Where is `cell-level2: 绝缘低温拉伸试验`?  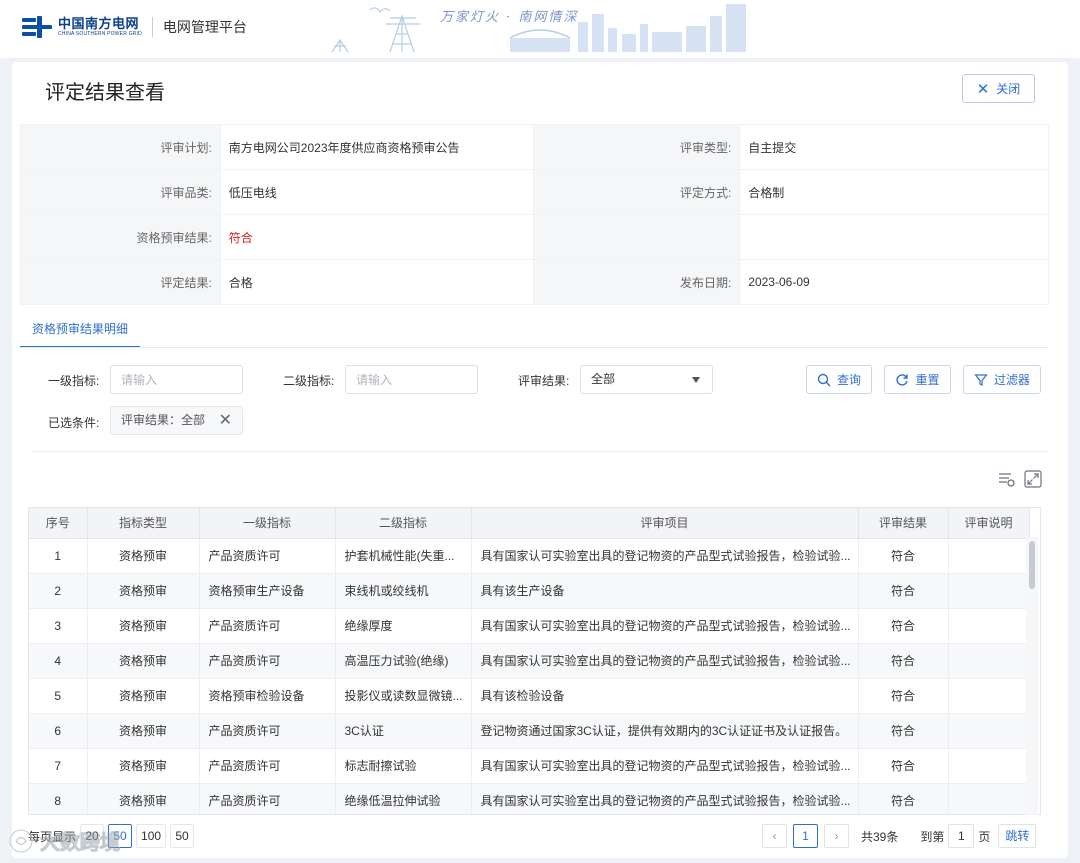 cell-level2: 绝缘低温拉伸试验 is located at coordinates (403, 798).